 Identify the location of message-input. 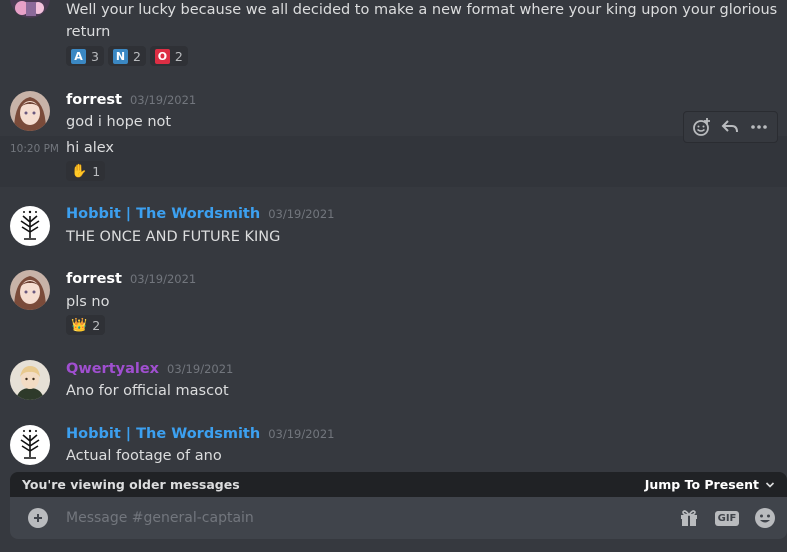
(346, 518).